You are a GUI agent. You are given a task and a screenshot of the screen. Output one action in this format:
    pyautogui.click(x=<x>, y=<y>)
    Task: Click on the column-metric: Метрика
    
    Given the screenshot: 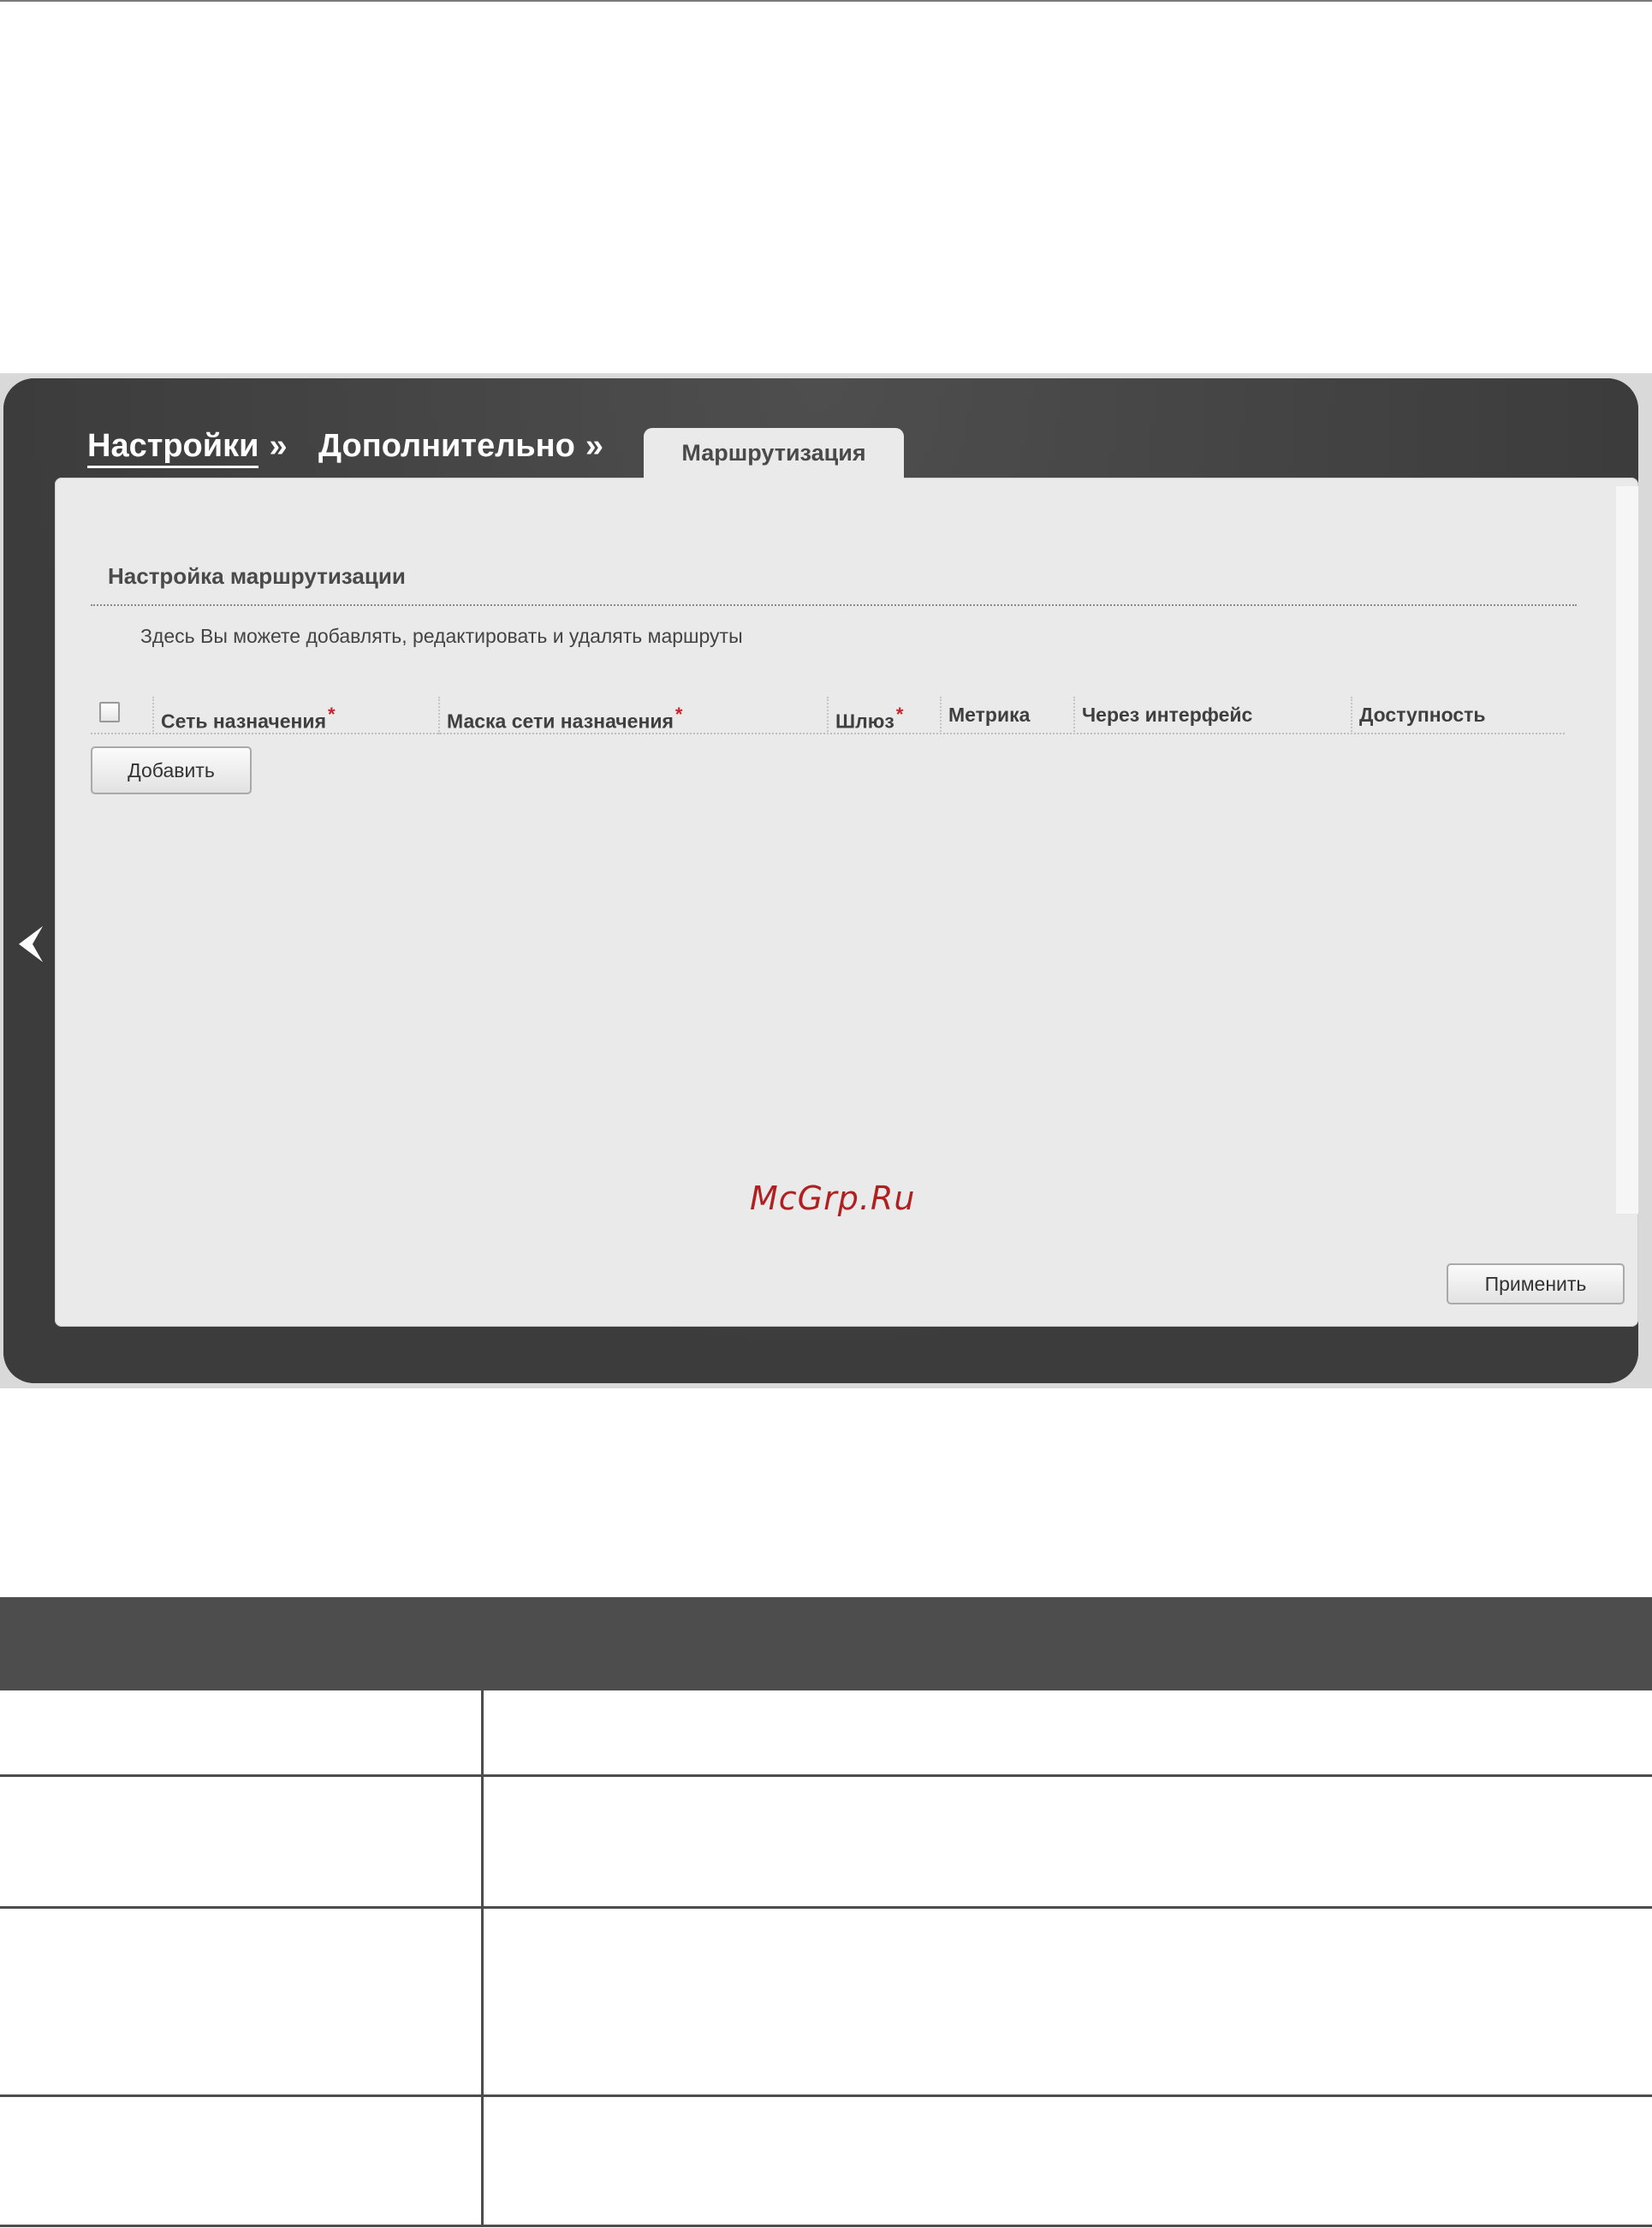 What is the action you would take?
    pyautogui.click(x=989, y=715)
    